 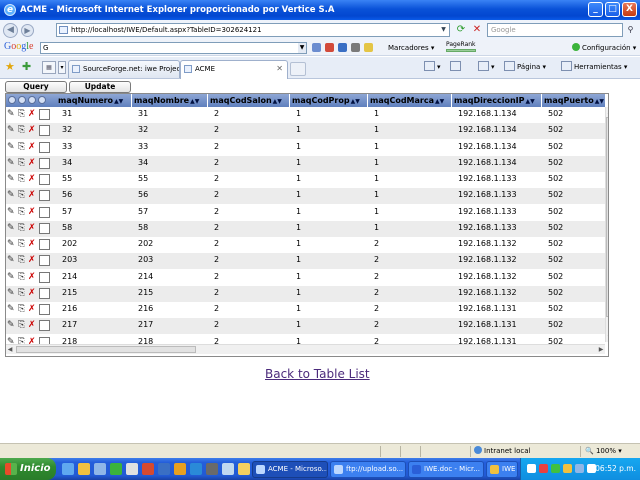 What do you see at coordinates (94, 100) in the screenshot?
I see `column-header: maqNumero▲▼` at bounding box center [94, 100].